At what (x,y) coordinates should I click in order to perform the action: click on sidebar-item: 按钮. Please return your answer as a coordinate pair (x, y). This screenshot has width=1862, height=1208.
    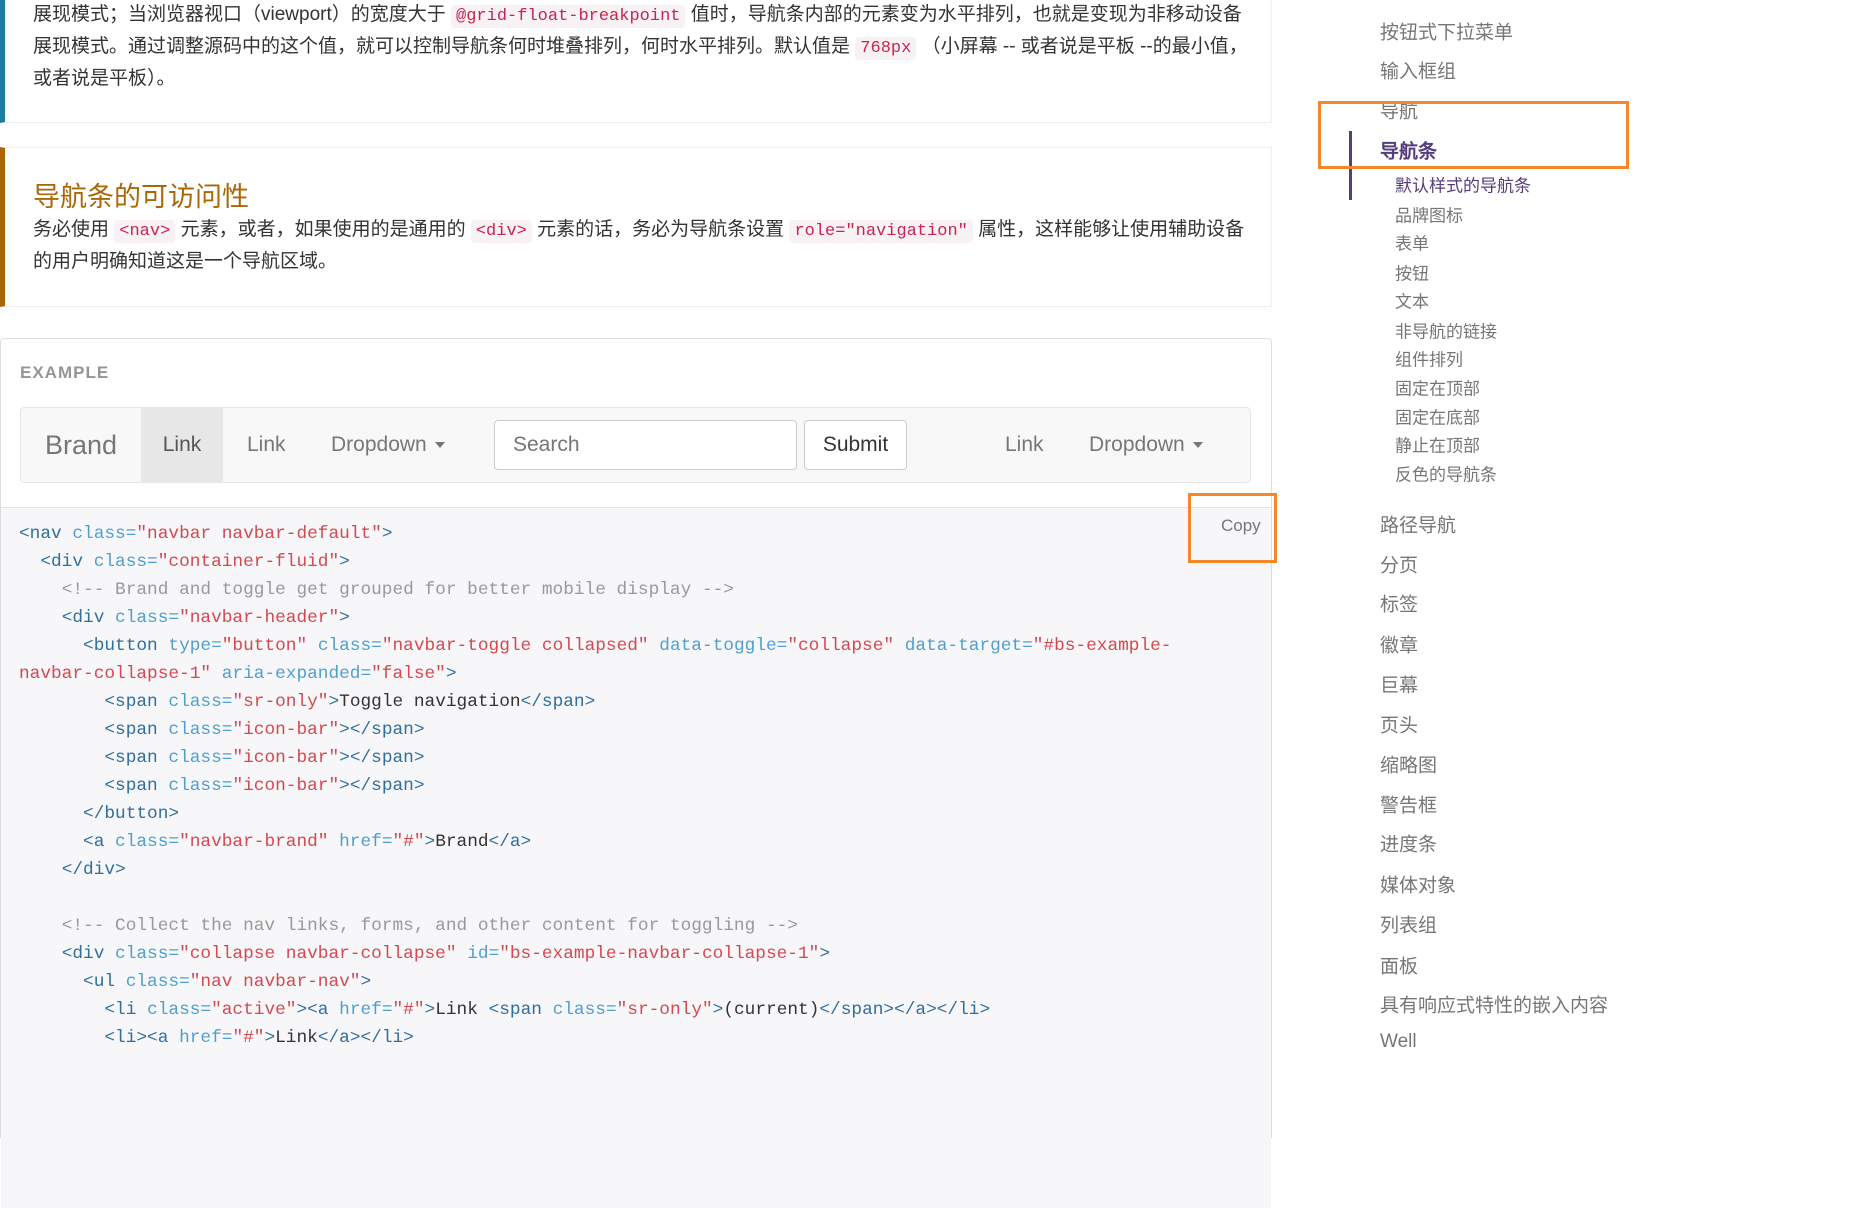
    Looking at the image, I should click on (1412, 272).